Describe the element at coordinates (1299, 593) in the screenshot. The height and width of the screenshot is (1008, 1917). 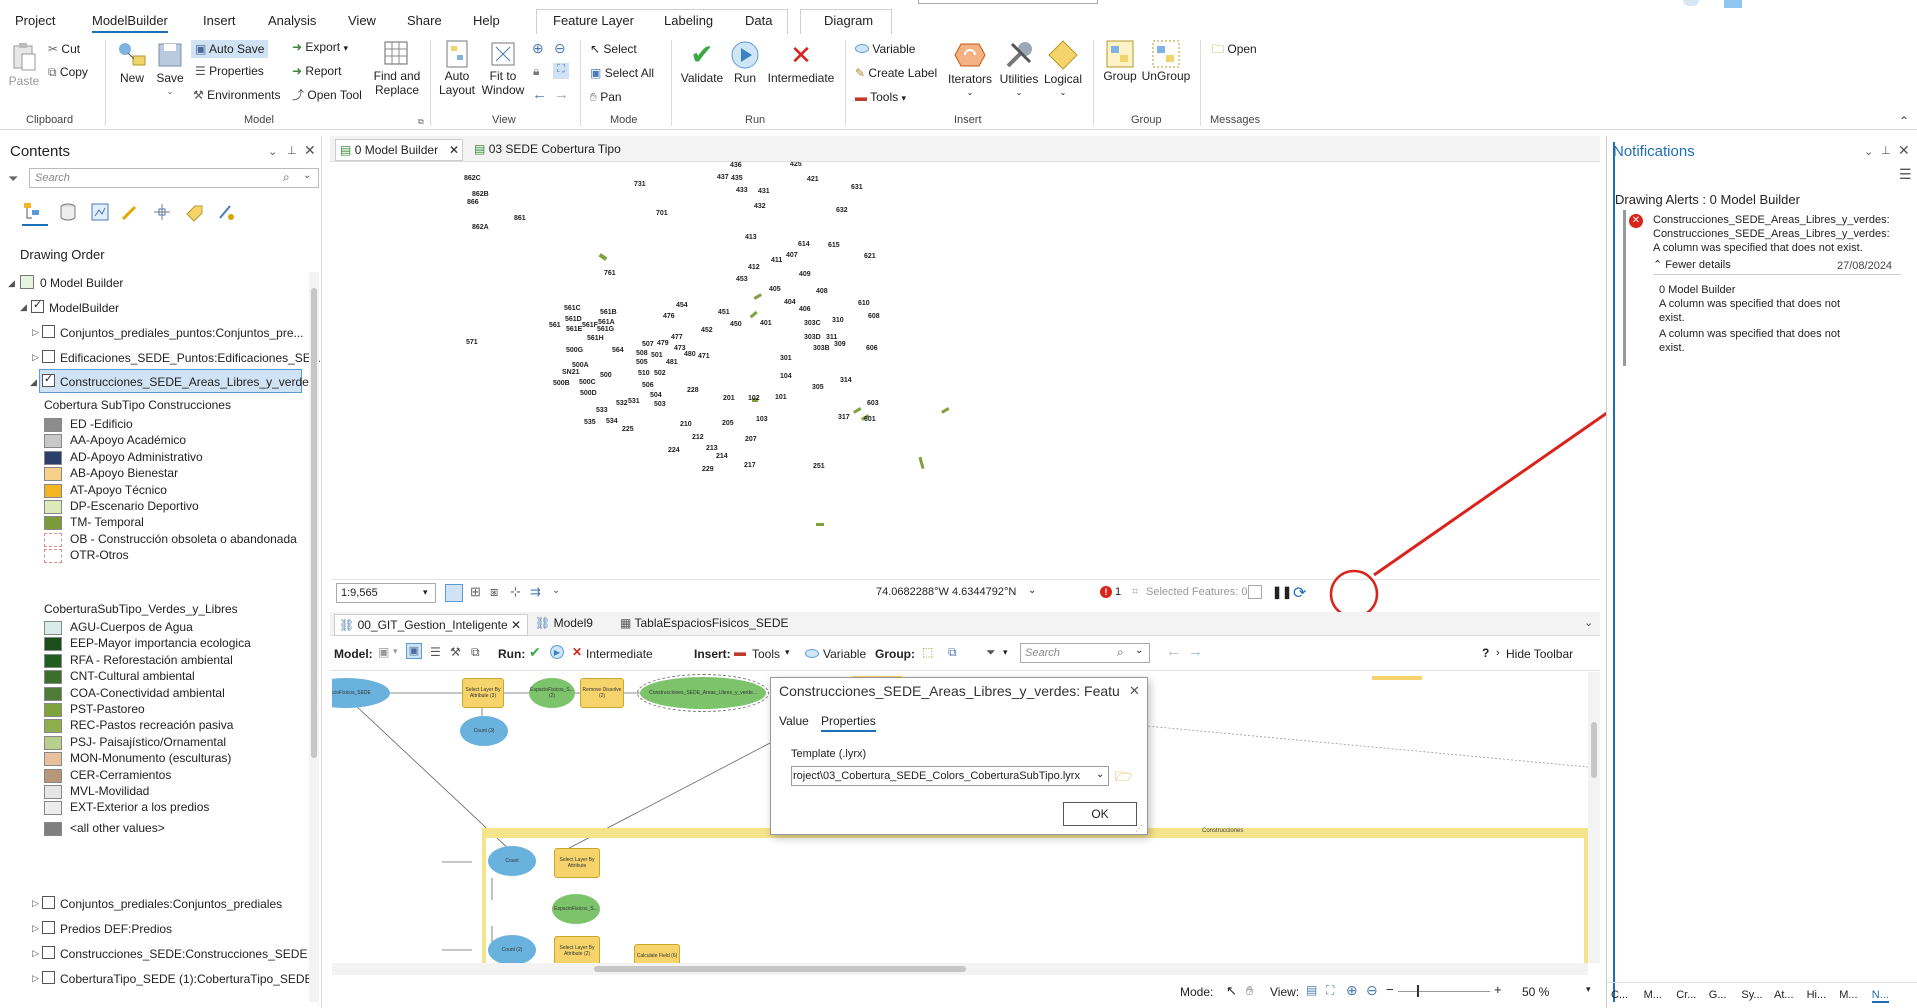
I see `refresh-icon: ⟳` at that location.